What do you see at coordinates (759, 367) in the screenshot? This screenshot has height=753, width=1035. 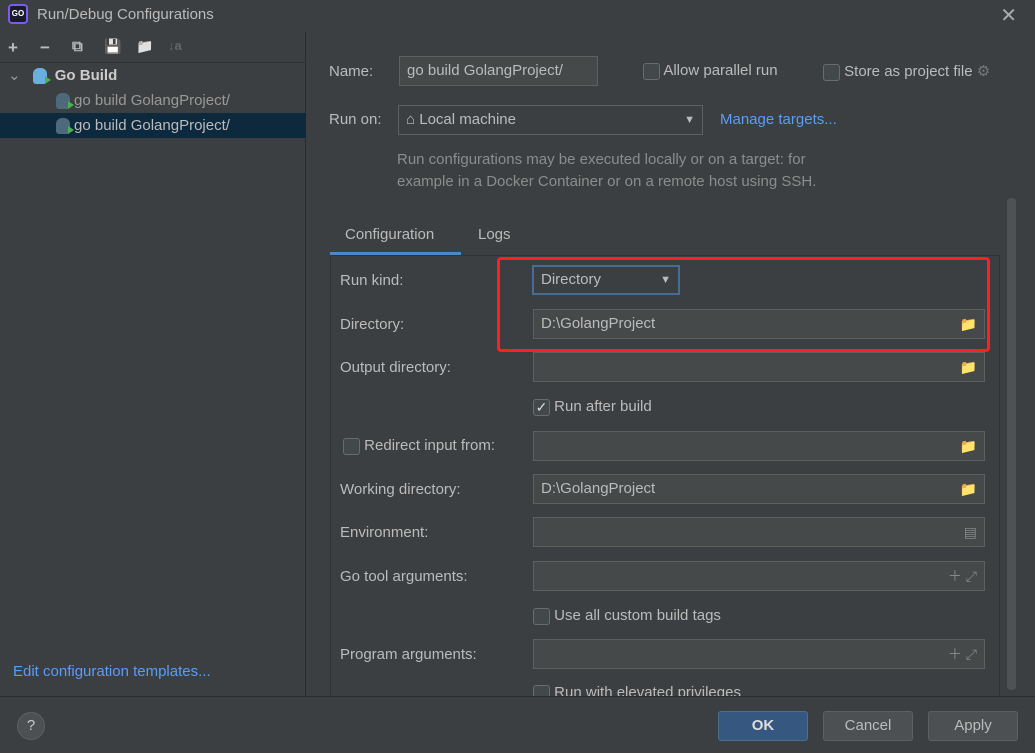 I see `output-directory-input: 📁` at bounding box center [759, 367].